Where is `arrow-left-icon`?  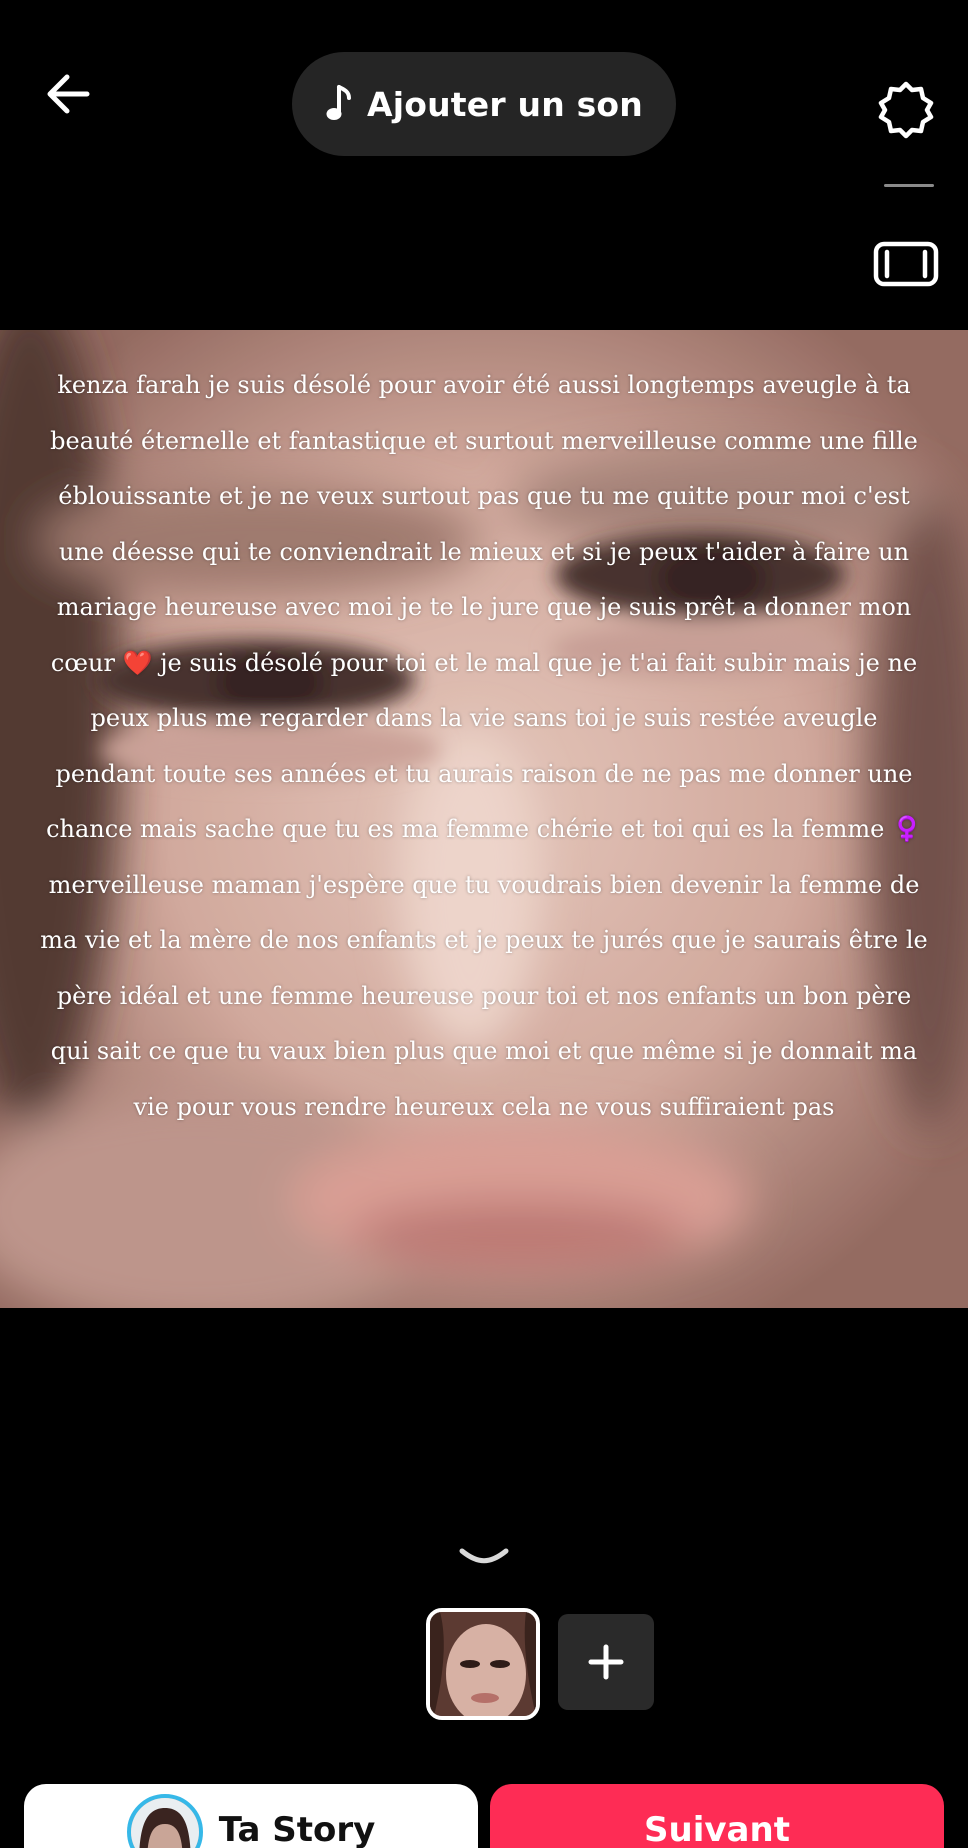
arrow-left-icon is located at coordinates (68, 94).